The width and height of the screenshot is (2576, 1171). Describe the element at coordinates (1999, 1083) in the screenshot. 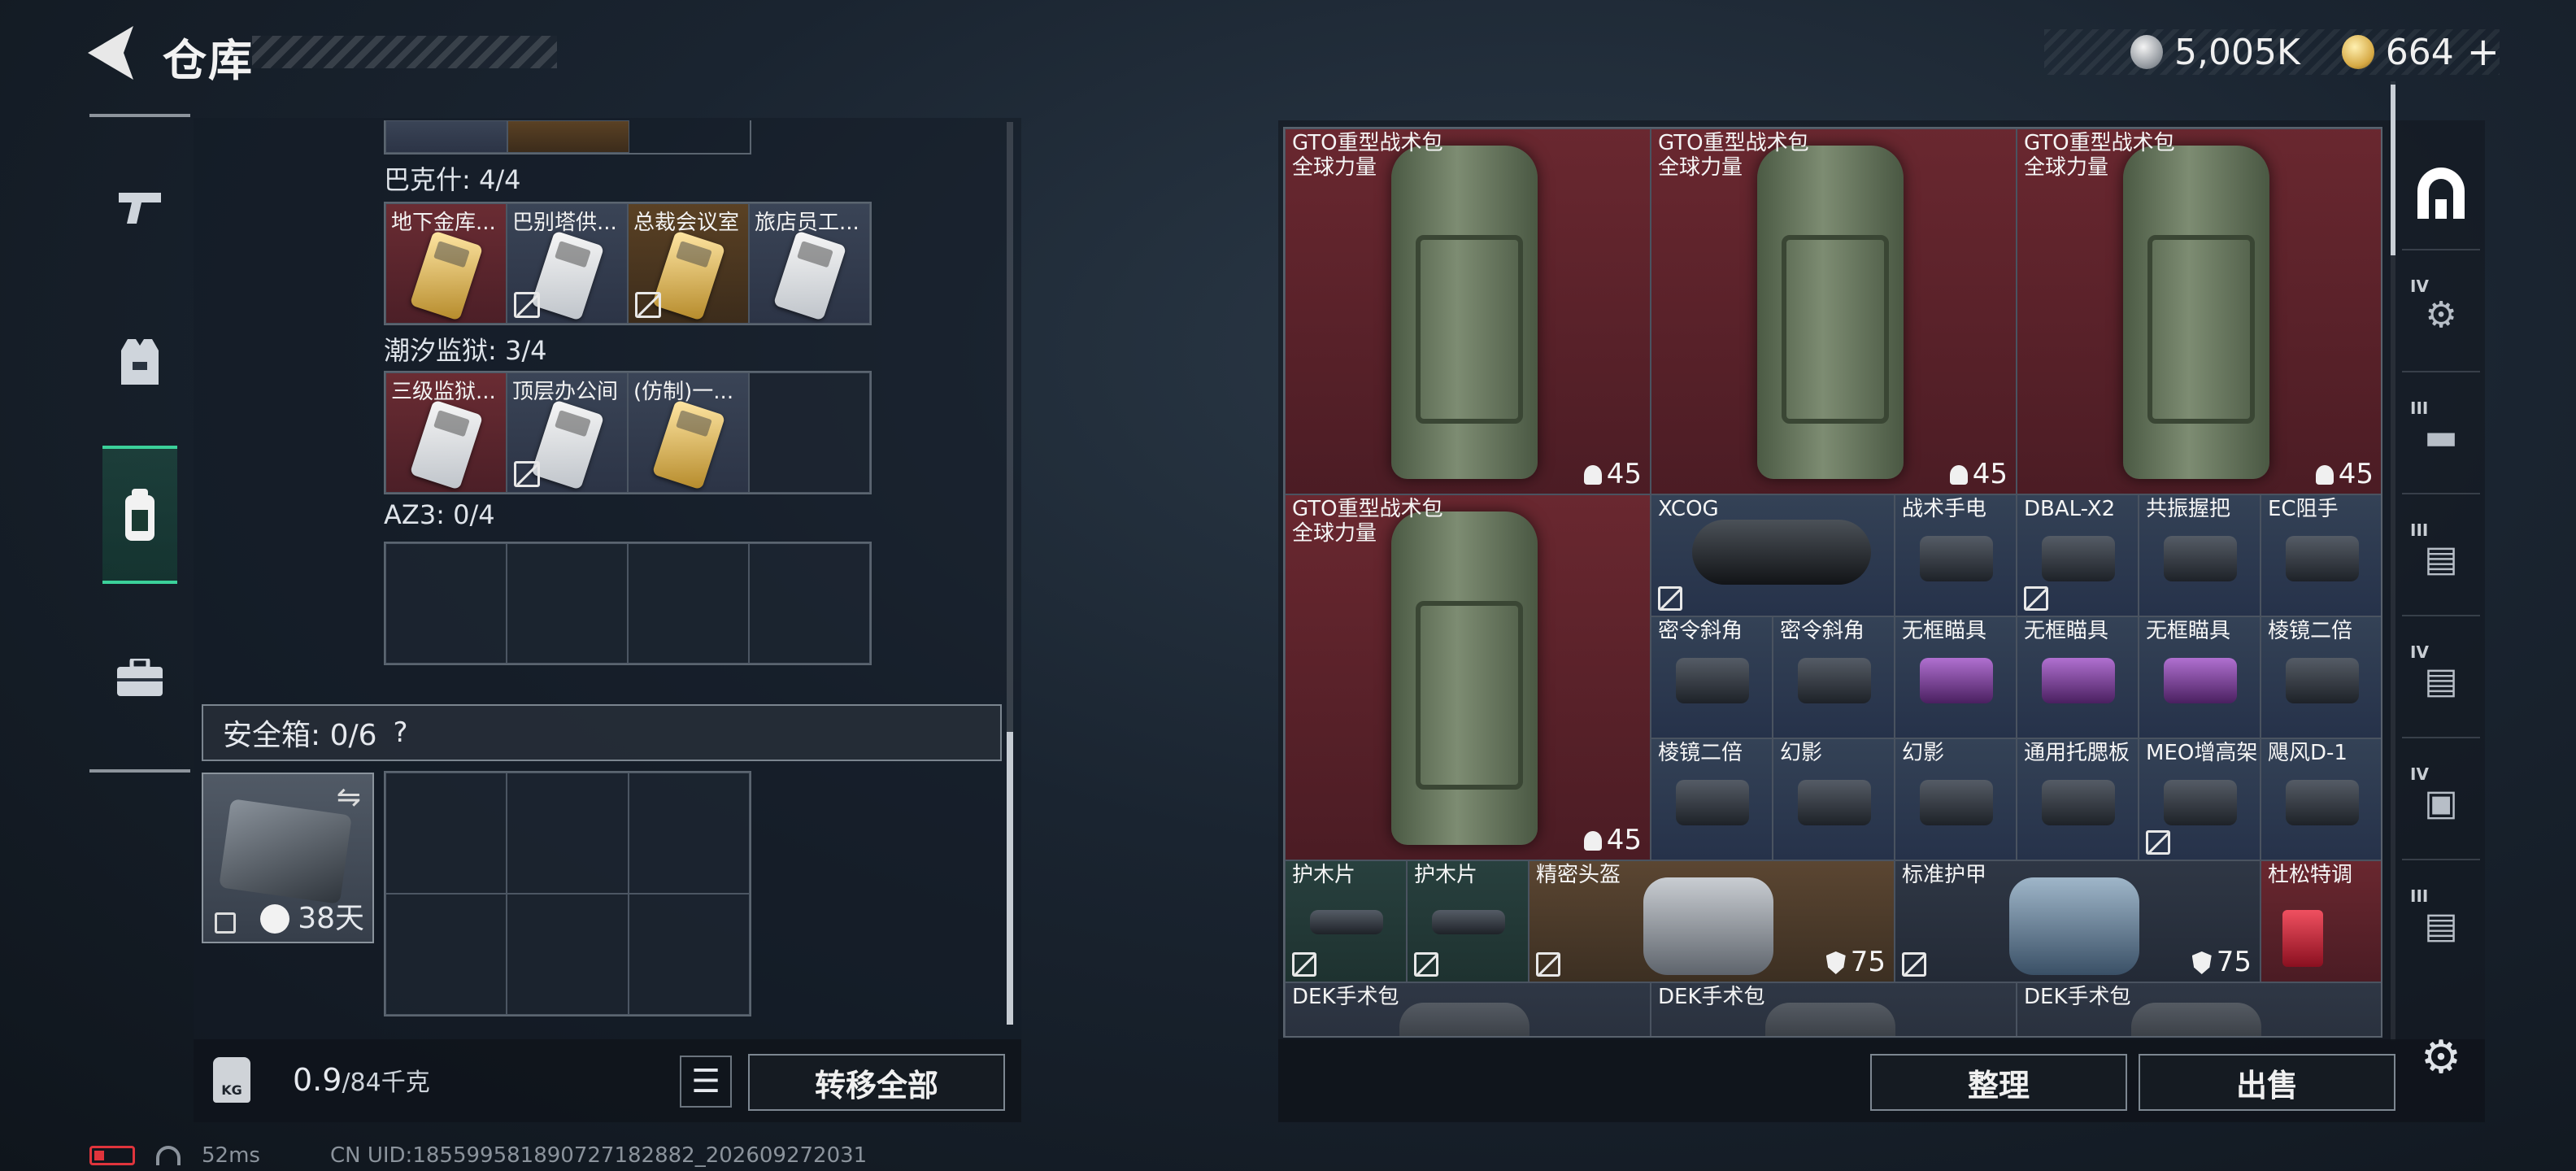

I see `sort-button: 整理` at that location.